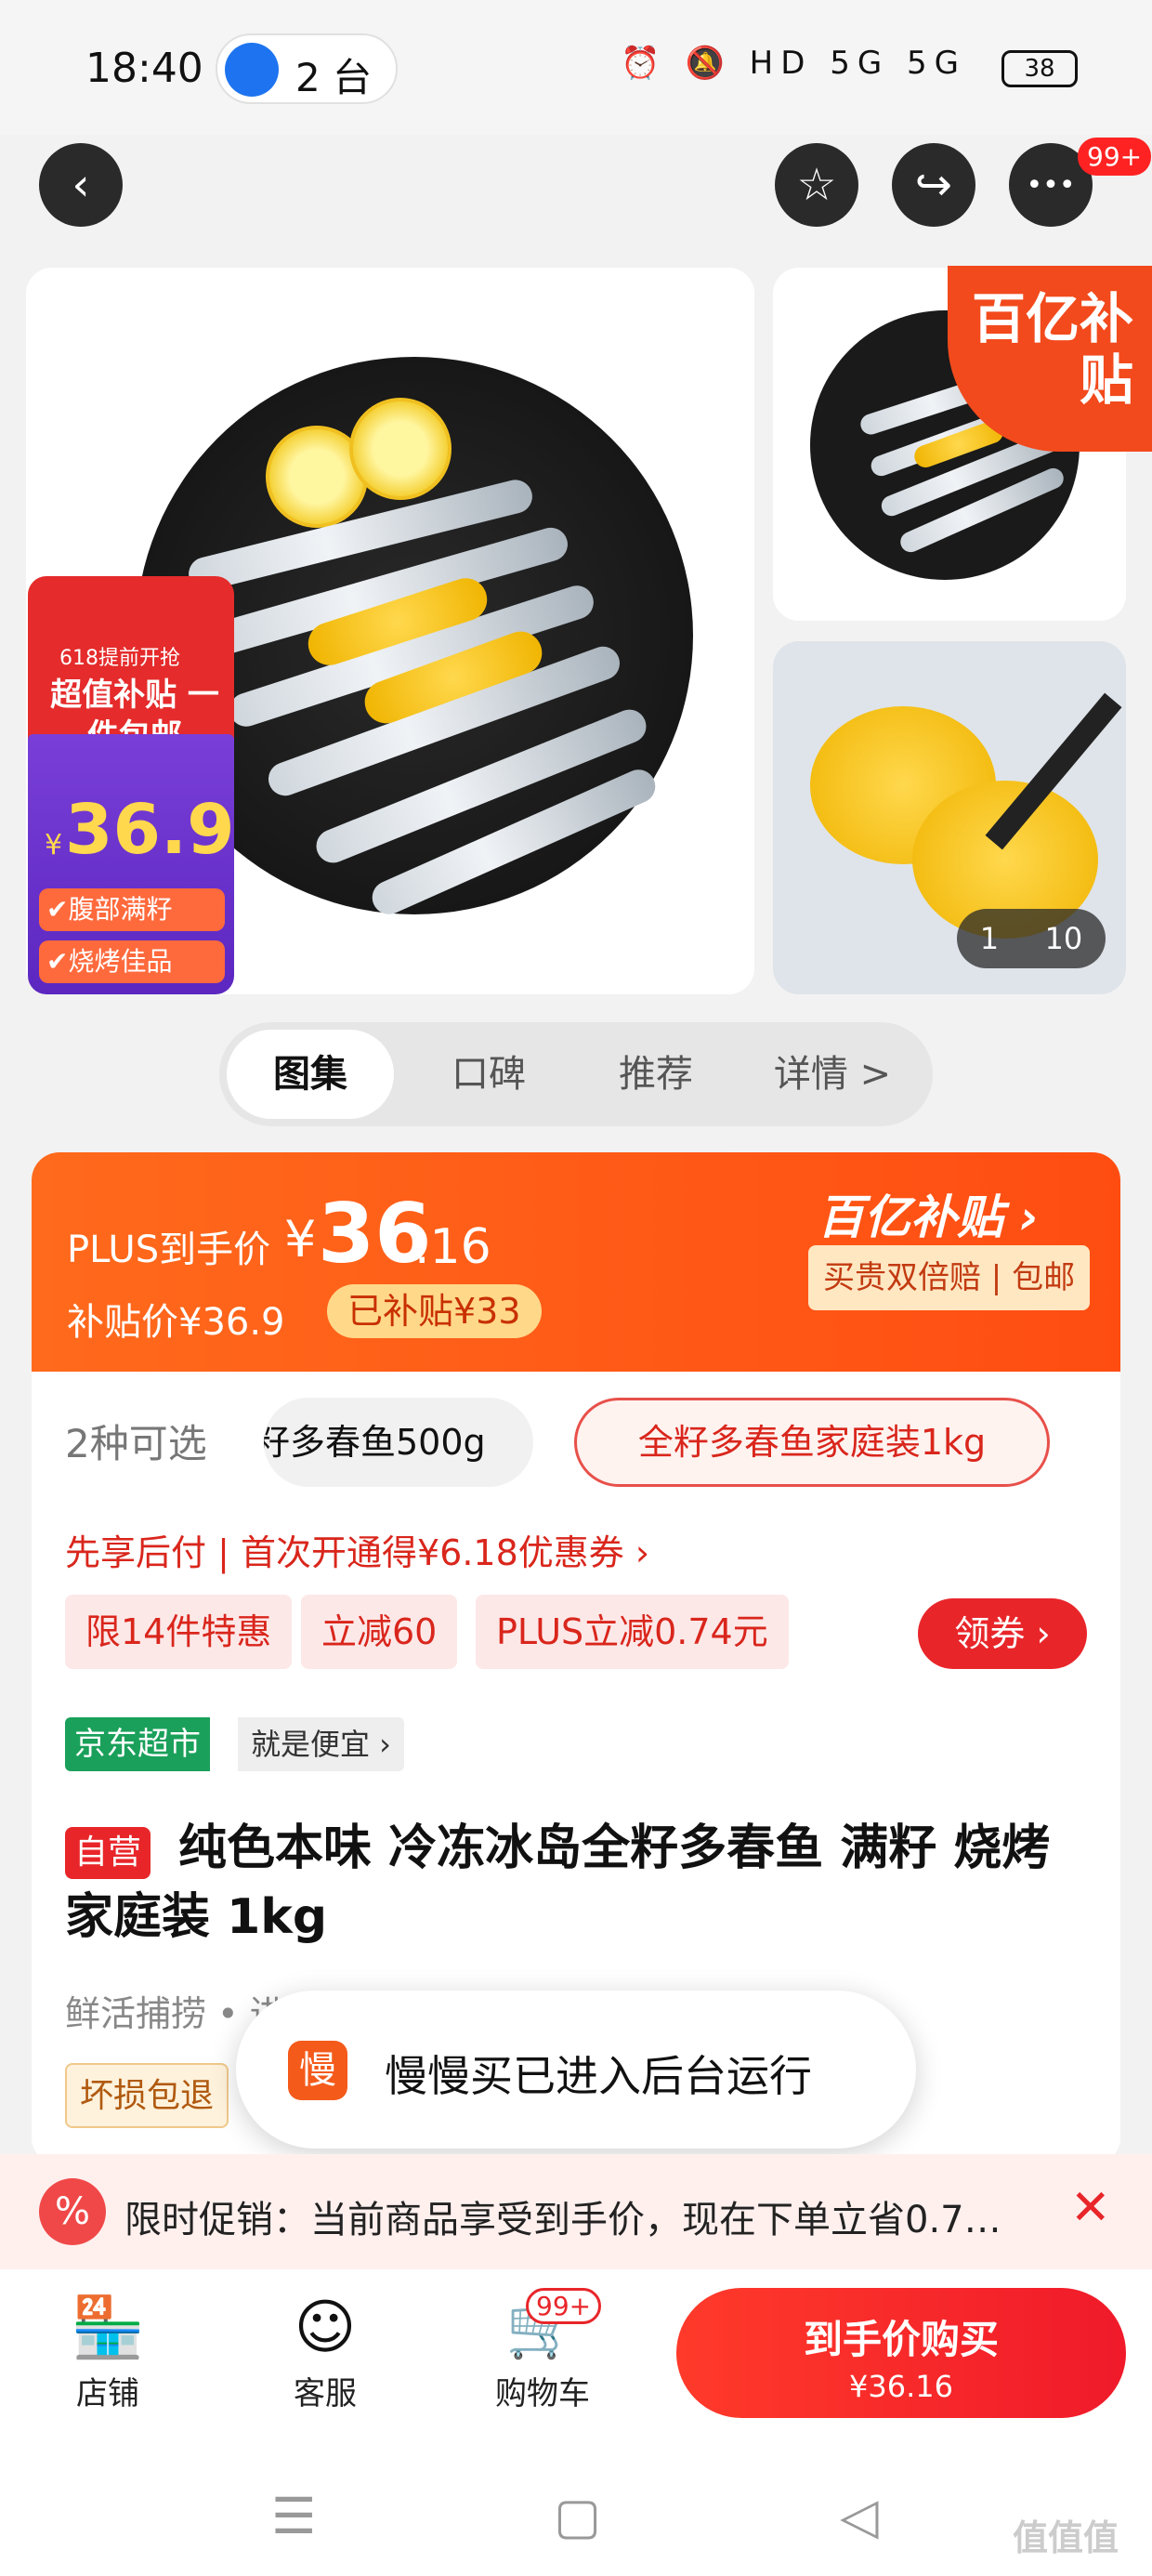 This screenshot has height=2576, width=1152. I want to click on gallery-tabs: 图集 口碑 推荐 详情 >, so click(576, 1074).